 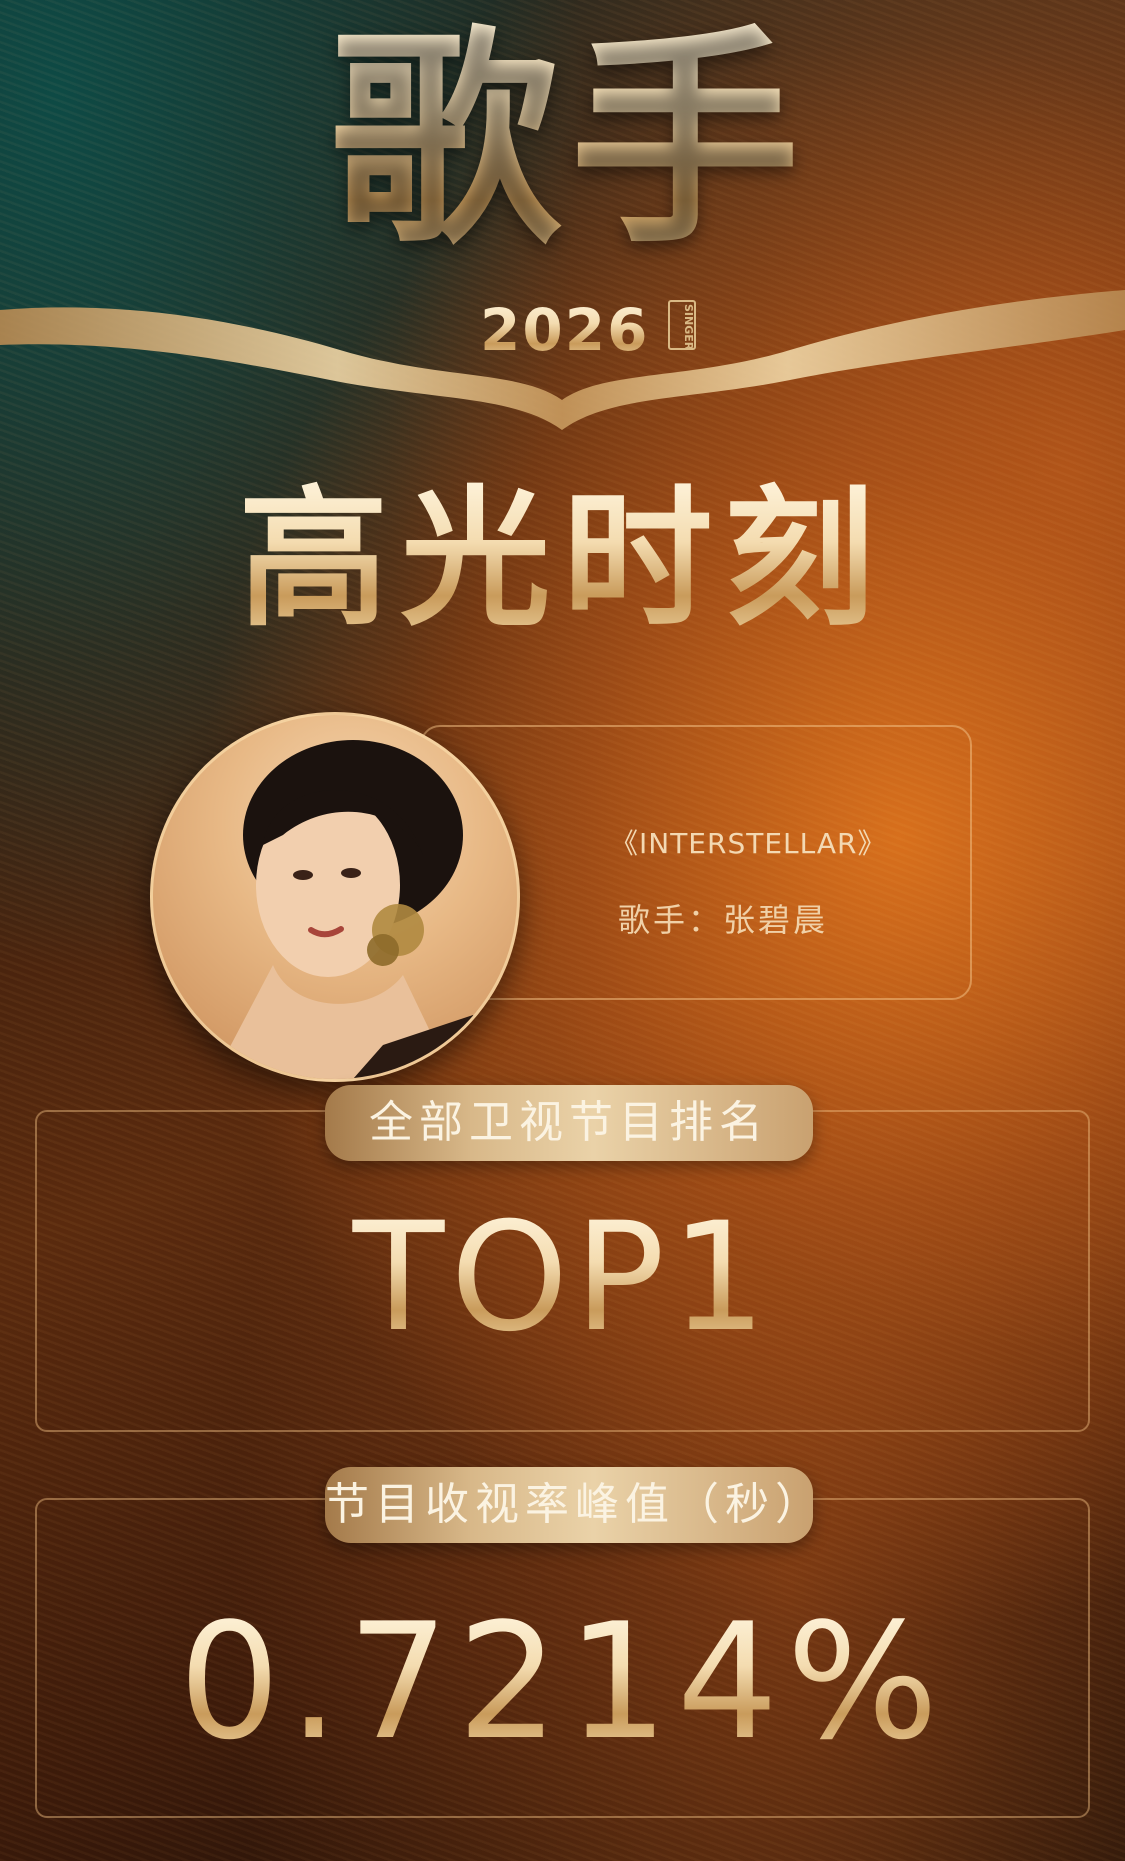 What do you see at coordinates (562, 1278) in the screenshot?
I see `ranking-value: TOP1` at bounding box center [562, 1278].